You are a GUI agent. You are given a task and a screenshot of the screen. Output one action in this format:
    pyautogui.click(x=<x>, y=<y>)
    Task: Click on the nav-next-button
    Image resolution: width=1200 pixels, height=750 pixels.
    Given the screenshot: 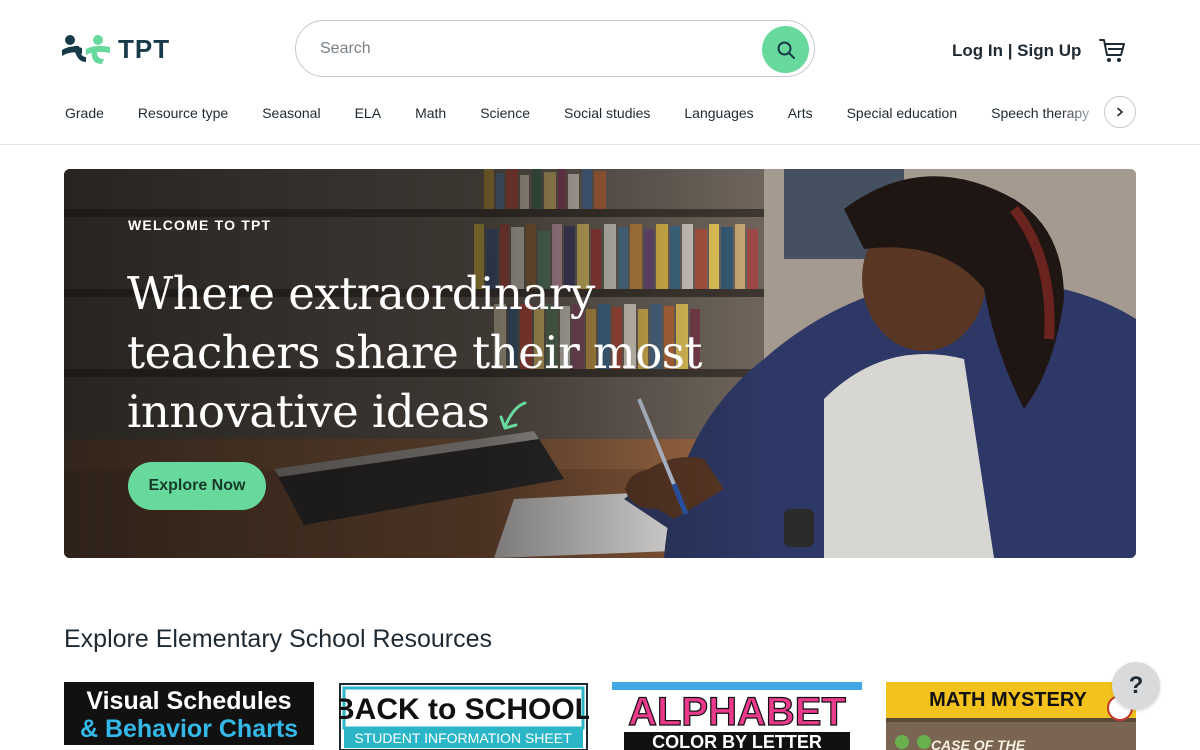 What is the action you would take?
    pyautogui.click(x=1120, y=112)
    